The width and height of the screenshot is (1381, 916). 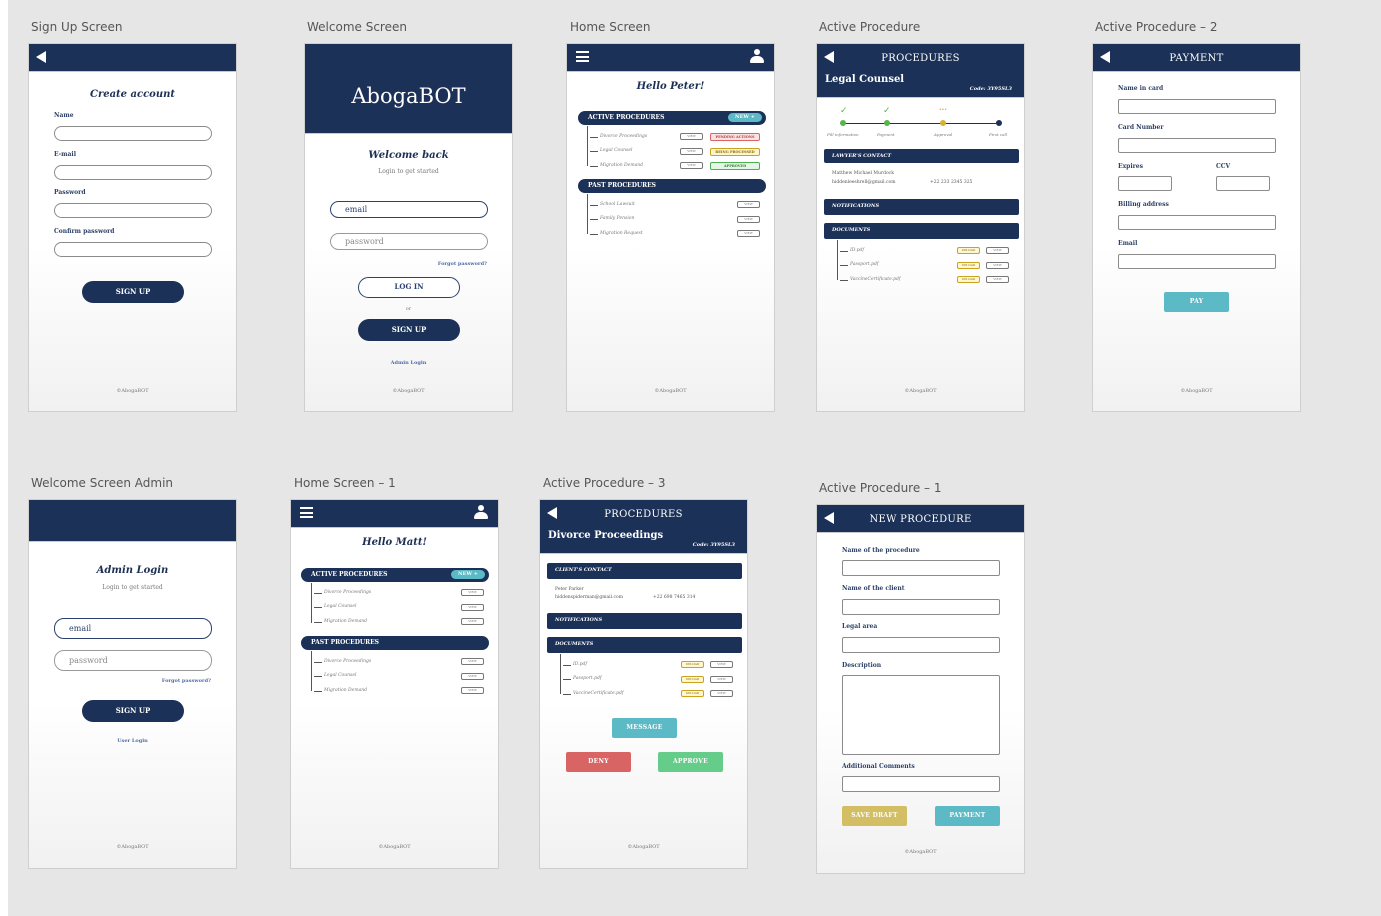 What do you see at coordinates (587, 146) in the screenshot?
I see `active-tree` at bounding box center [587, 146].